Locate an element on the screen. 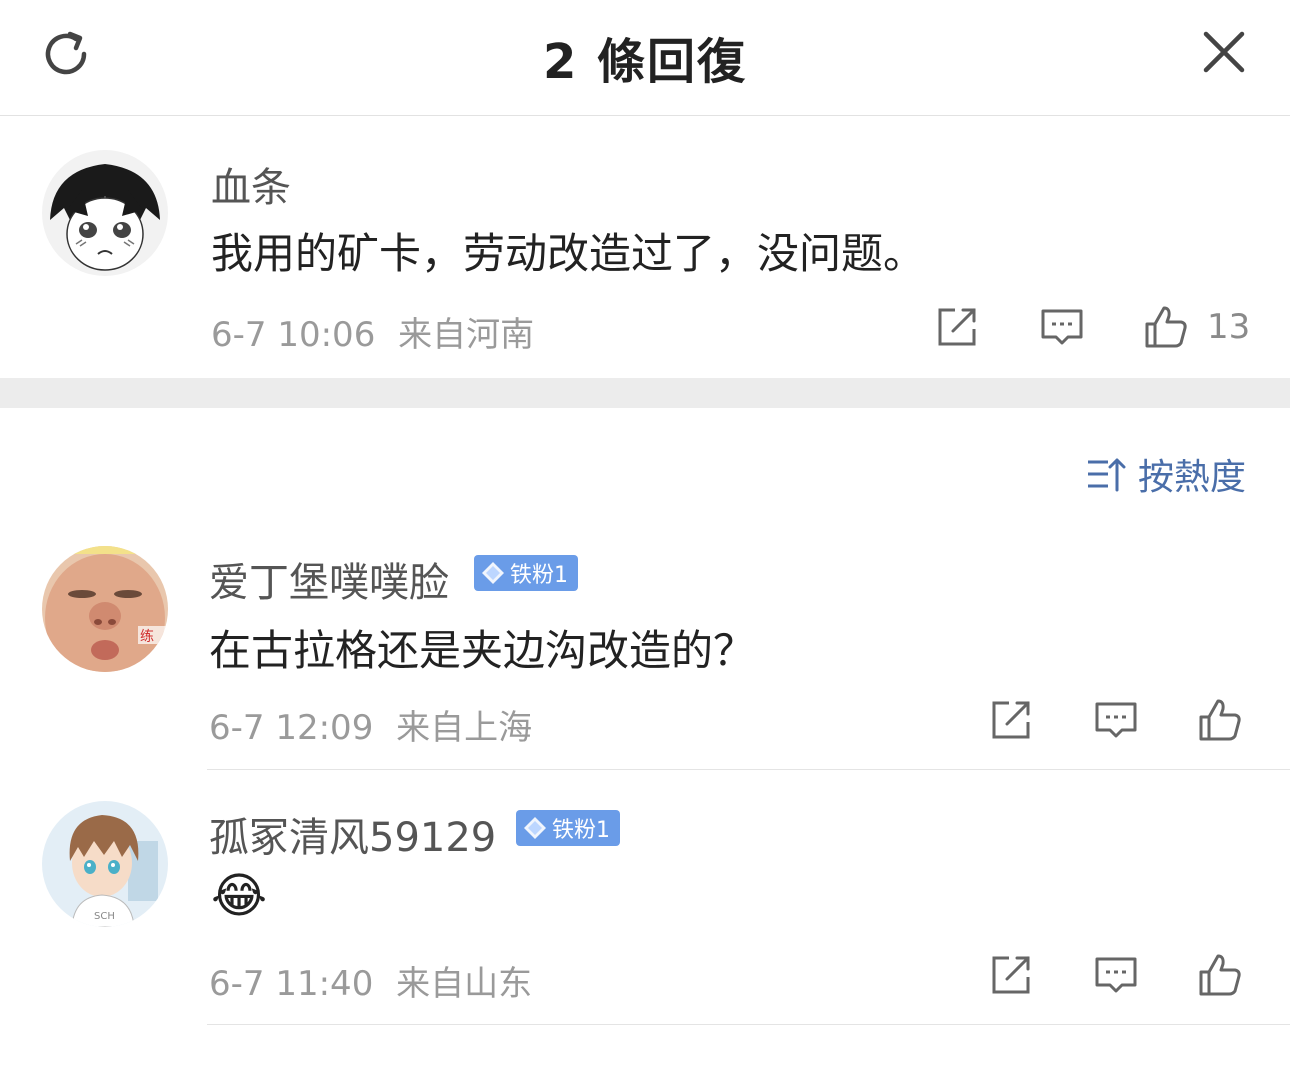 Image resolution: width=1290 pixels, height=1074 pixels. reply-meta: 6-7 11:40 来自山东 is located at coordinates (370, 980).